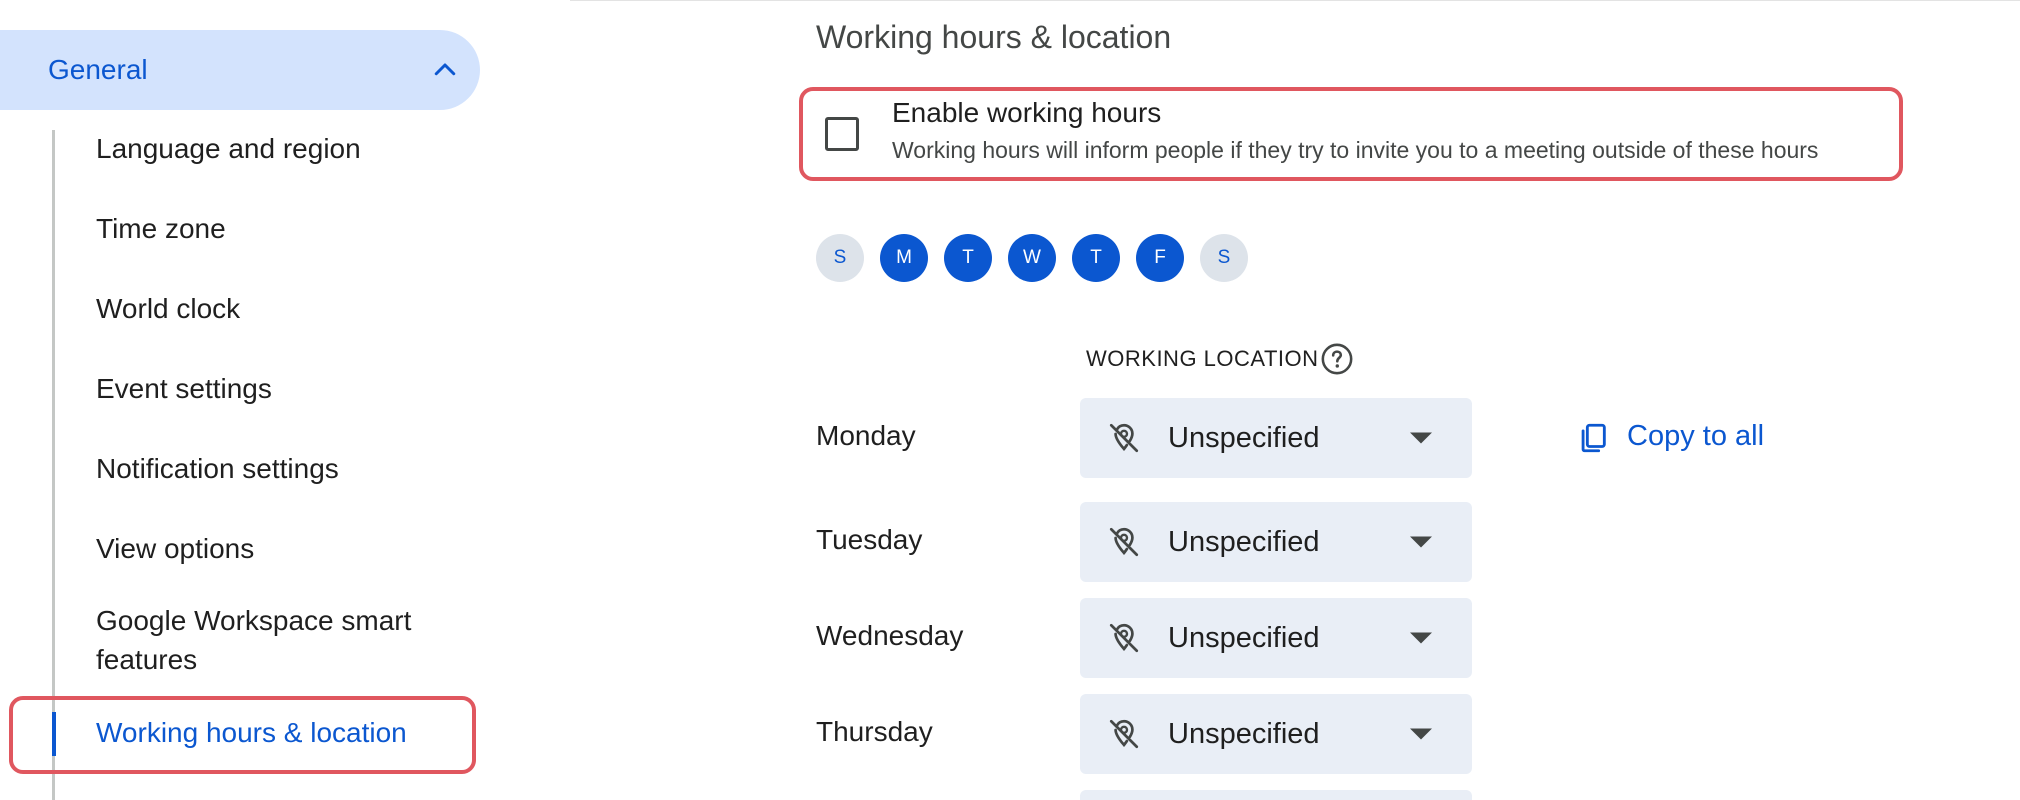 Image resolution: width=2020 pixels, height=800 pixels. I want to click on sidebar-item-view-options: View options, so click(286, 548).